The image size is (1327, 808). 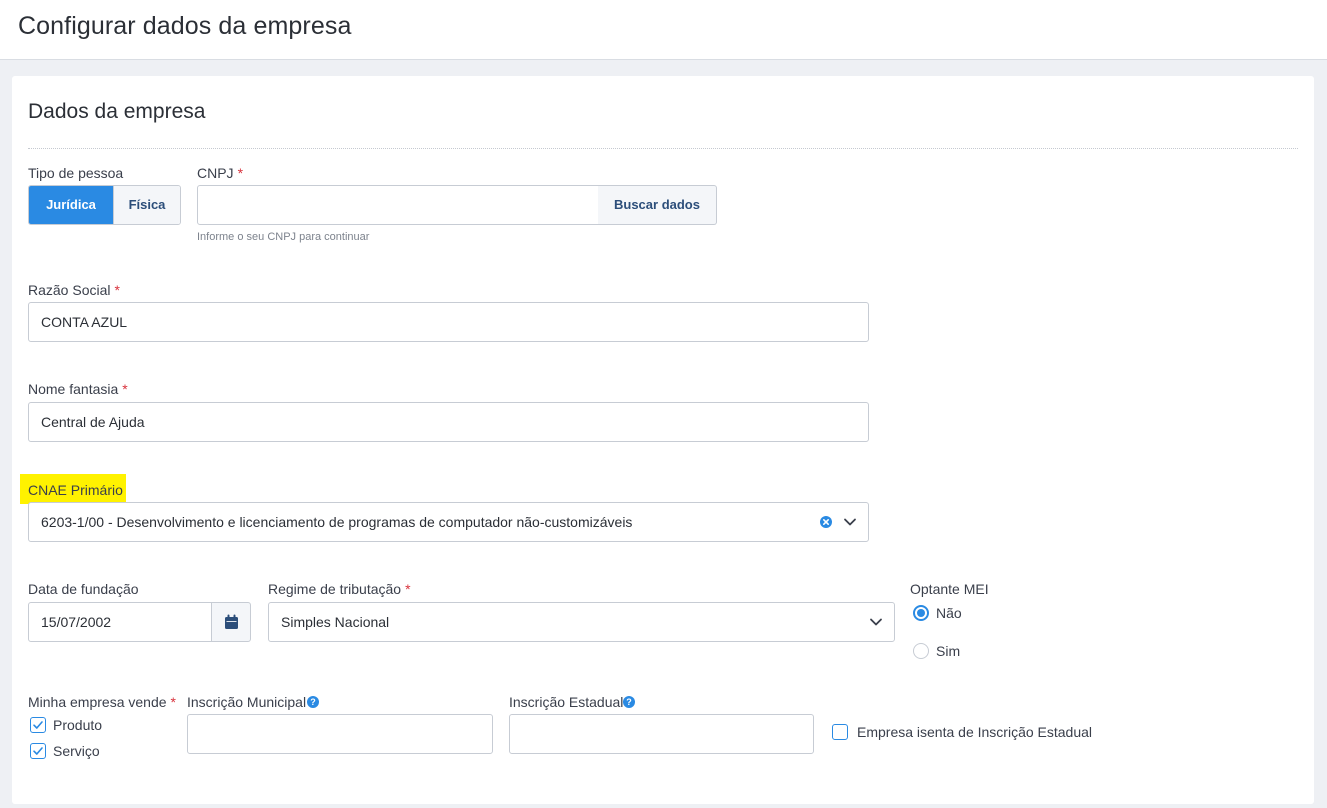 I want to click on tipo-pessoa-toggle: Jurídica Física, so click(x=104, y=205).